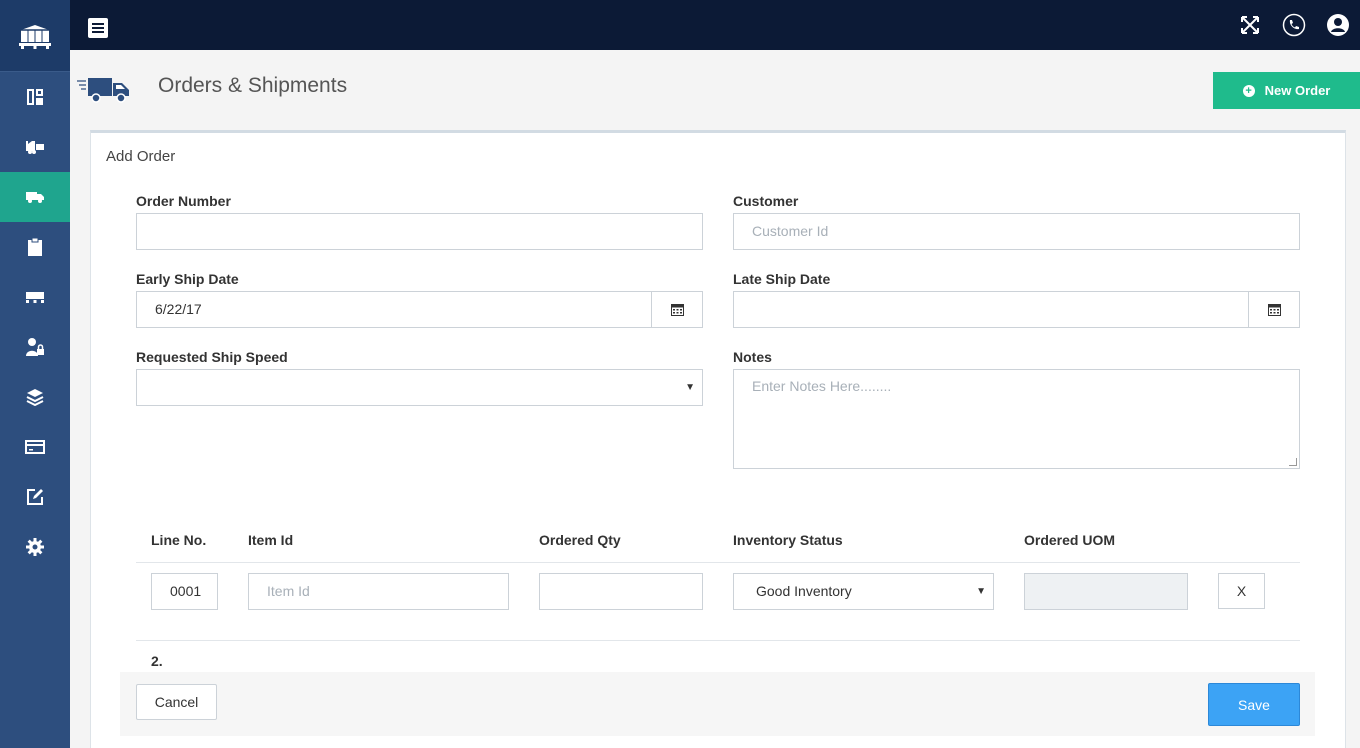 The height and width of the screenshot is (748, 1360). What do you see at coordinates (212, 357) in the screenshot?
I see `requested-ship-speed-label: Requested Ship Speed` at bounding box center [212, 357].